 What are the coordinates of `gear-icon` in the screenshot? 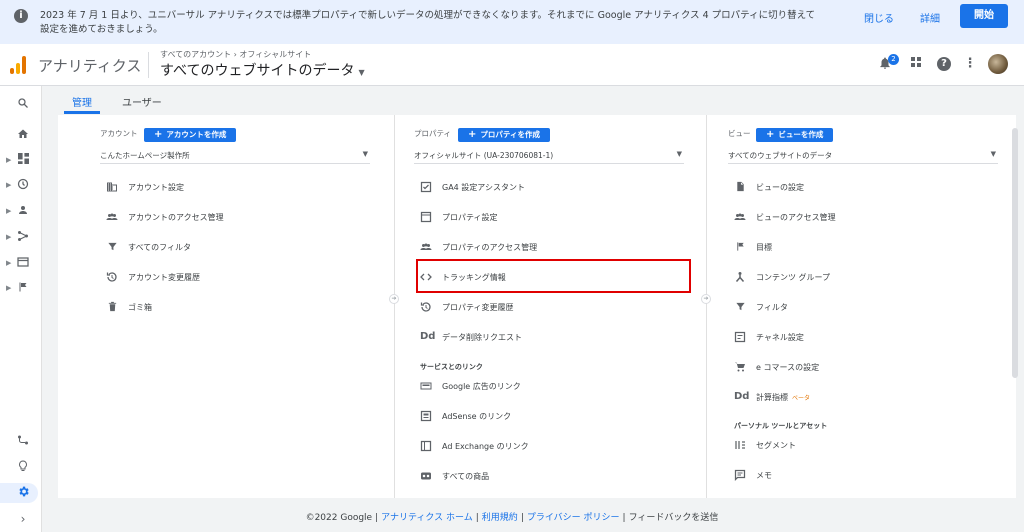 It's located at (23, 492).